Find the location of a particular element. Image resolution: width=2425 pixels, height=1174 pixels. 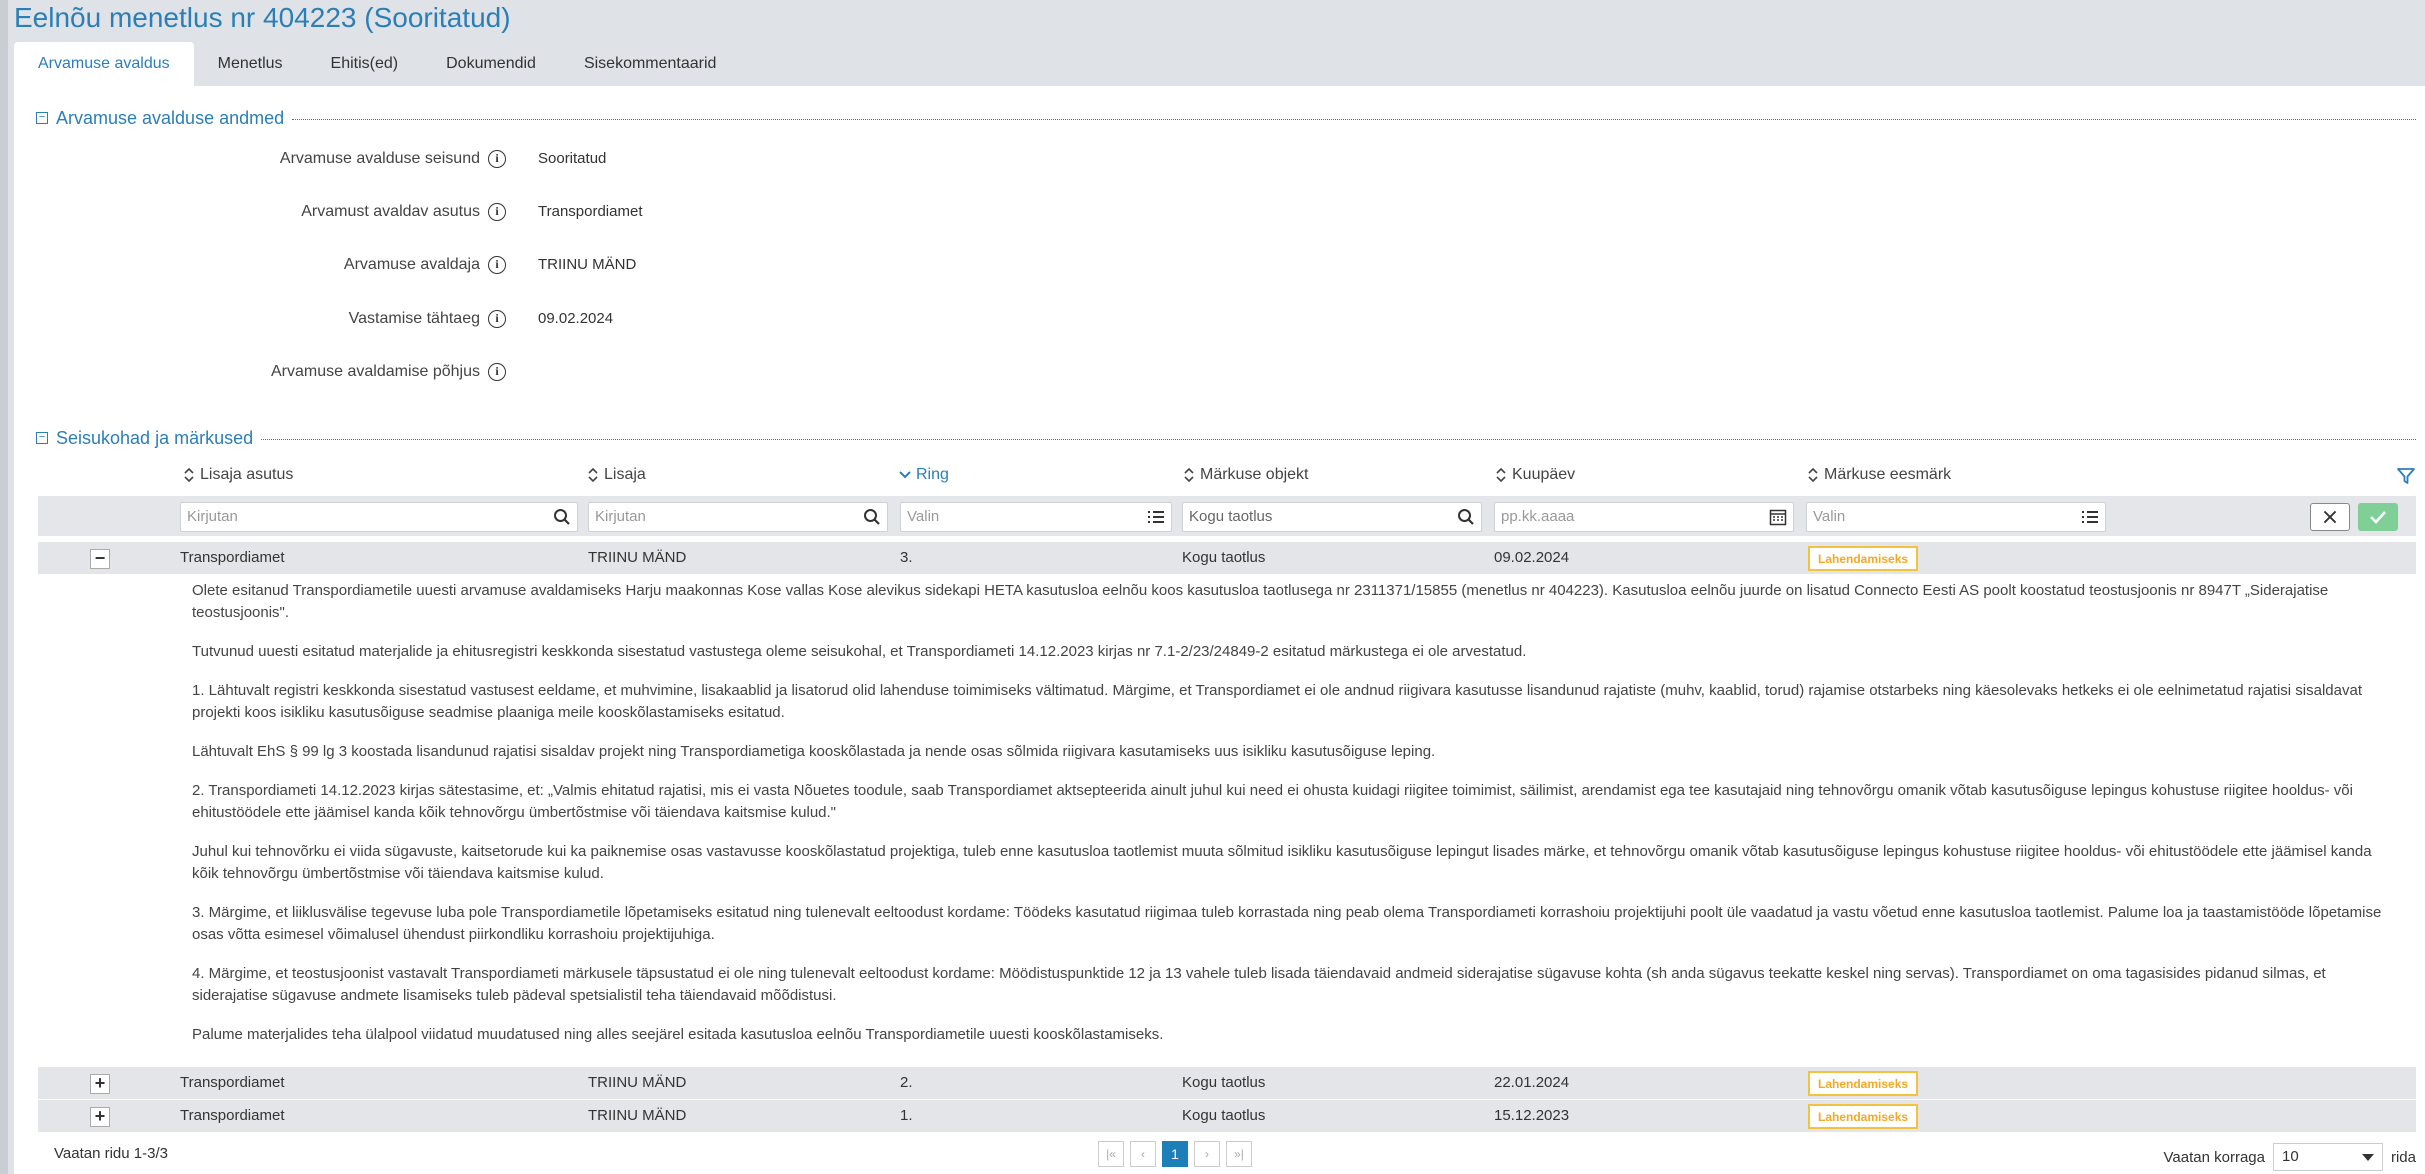

field-value: TRIINU MÄND is located at coordinates (587, 264).